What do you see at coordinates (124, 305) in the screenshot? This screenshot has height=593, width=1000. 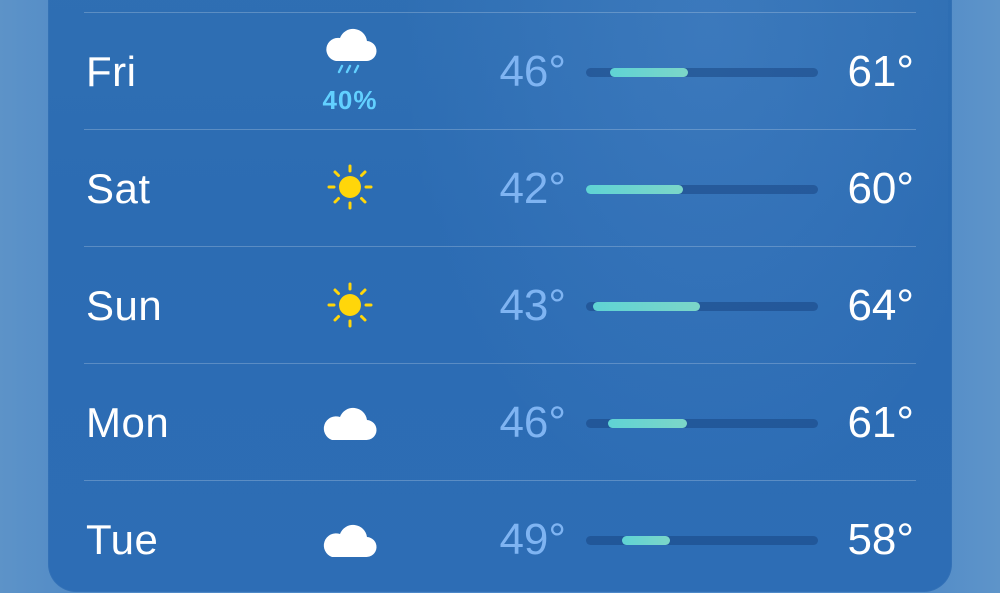 I see `day-label: Sun` at bounding box center [124, 305].